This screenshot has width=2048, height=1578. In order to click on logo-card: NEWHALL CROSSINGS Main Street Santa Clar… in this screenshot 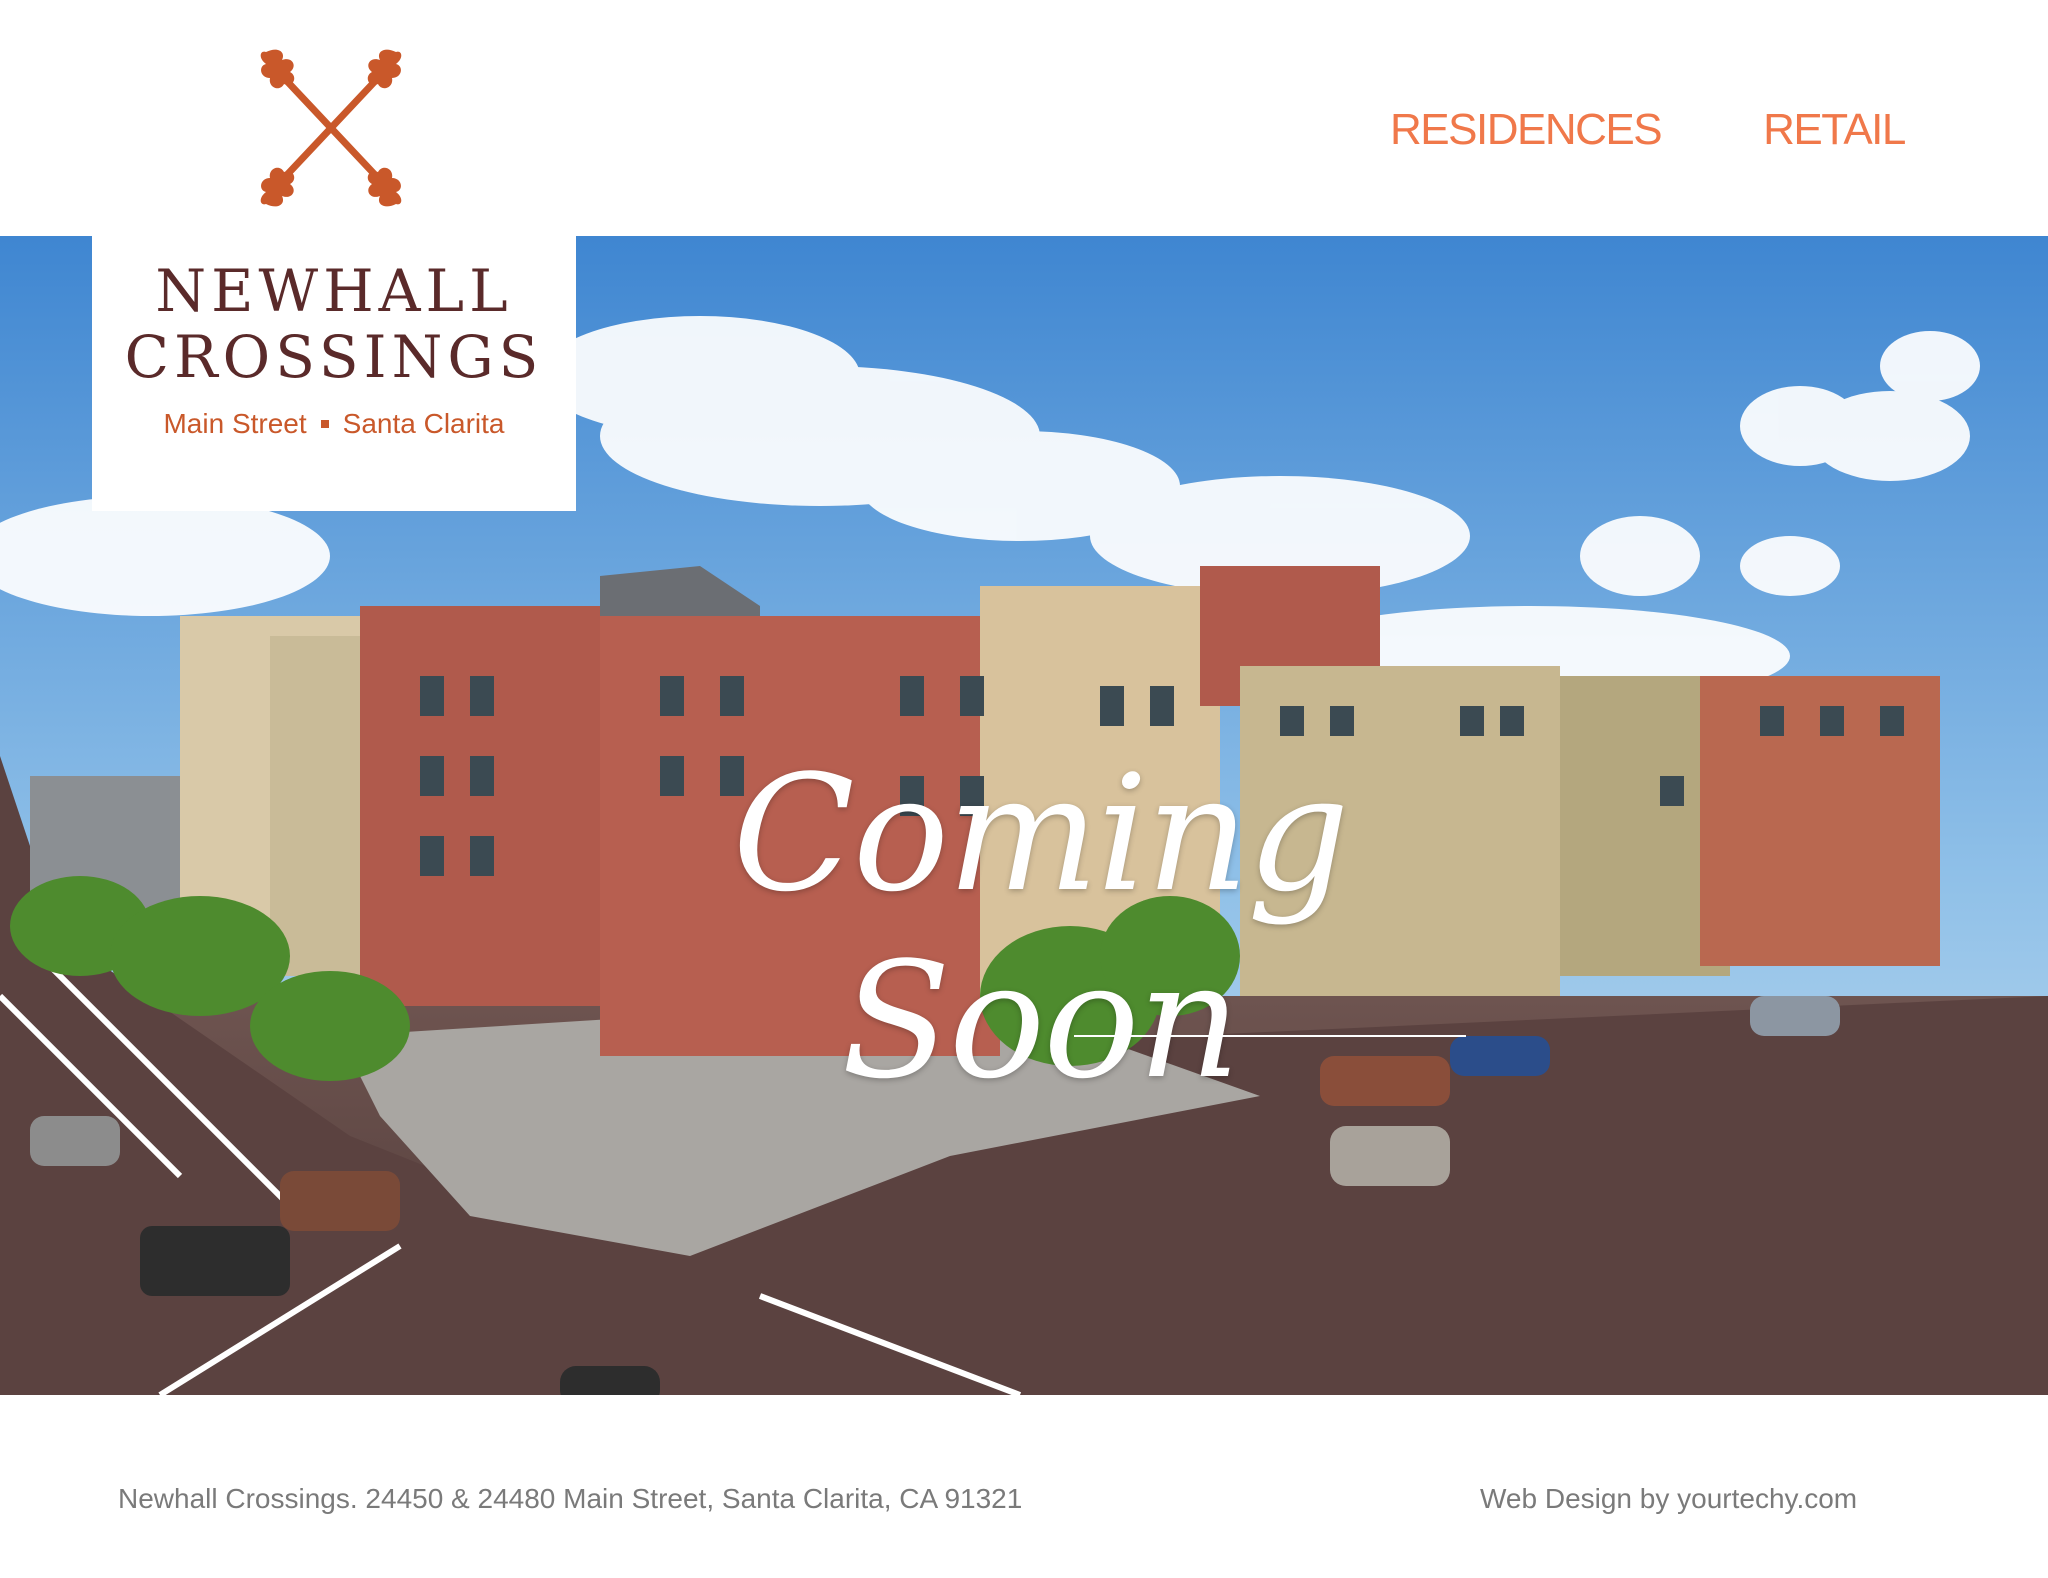, I will do `click(334, 373)`.